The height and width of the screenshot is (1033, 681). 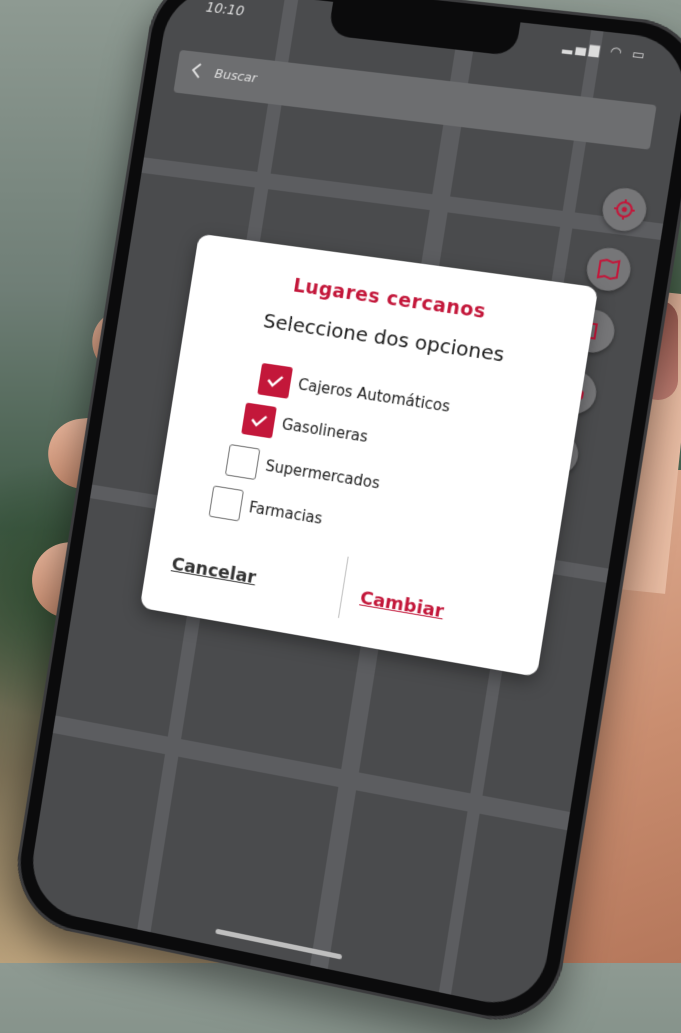 What do you see at coordinates (213, 571) in the screenshot?
I see `cancel-button: Cancelar` at bounding box center [213, 571].